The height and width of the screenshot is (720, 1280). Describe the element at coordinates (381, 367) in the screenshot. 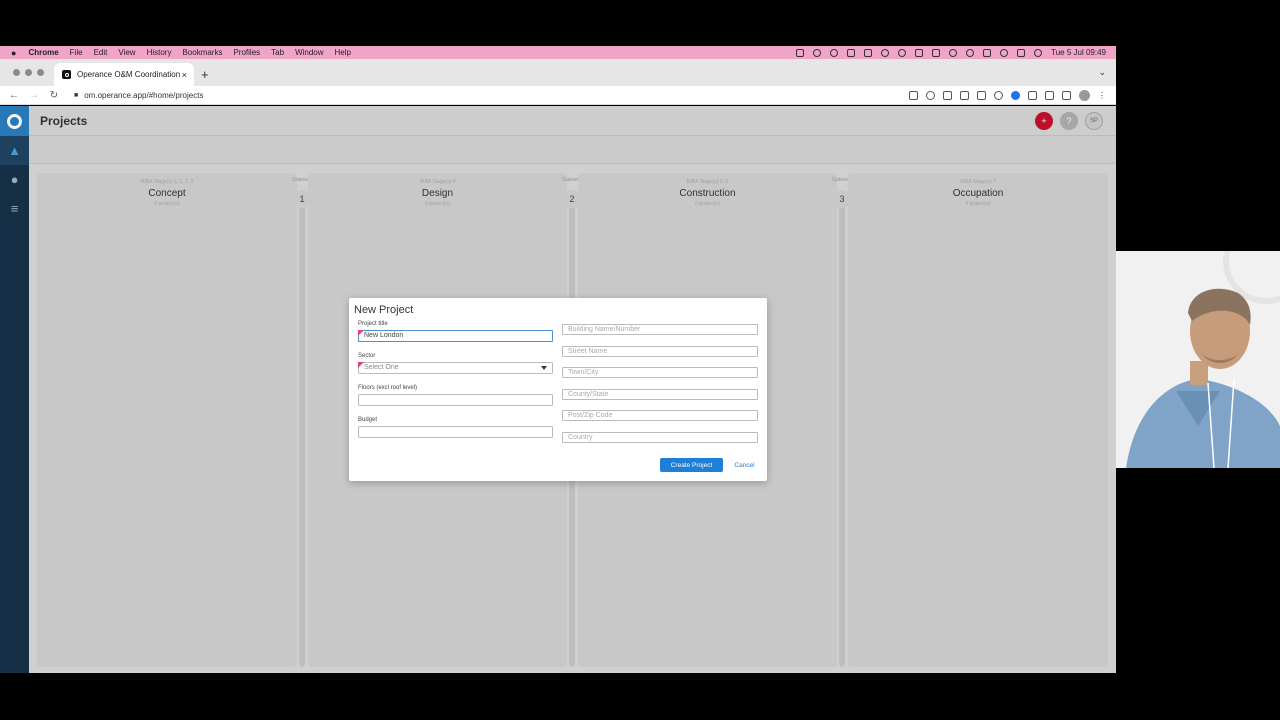

I see `sector-value: Select One` at that location.